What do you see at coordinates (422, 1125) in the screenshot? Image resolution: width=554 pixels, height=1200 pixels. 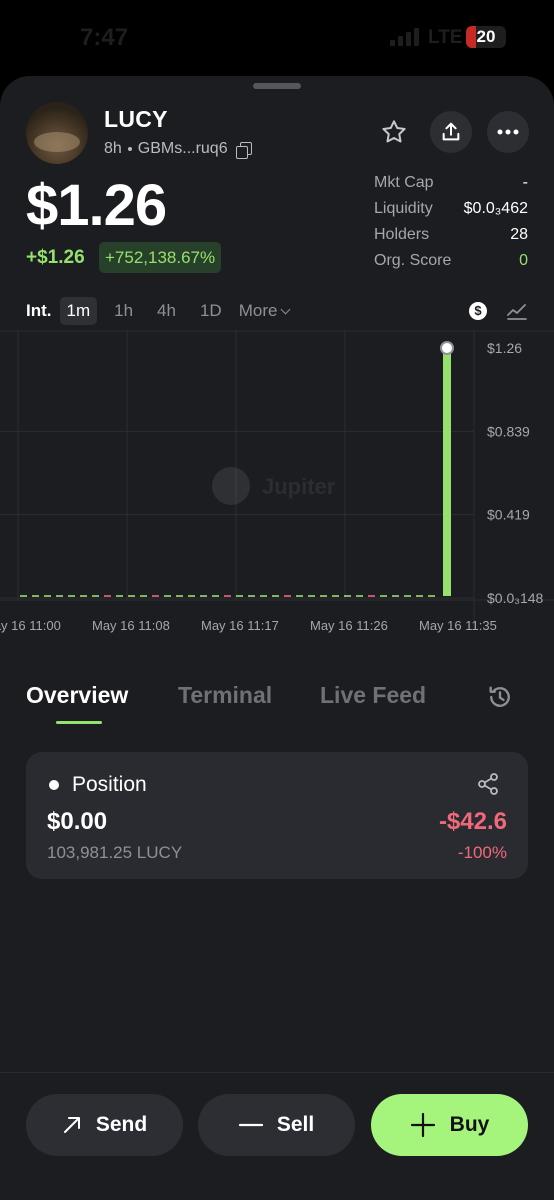 I see `plus-icon` at bounding box center [422, 1125].